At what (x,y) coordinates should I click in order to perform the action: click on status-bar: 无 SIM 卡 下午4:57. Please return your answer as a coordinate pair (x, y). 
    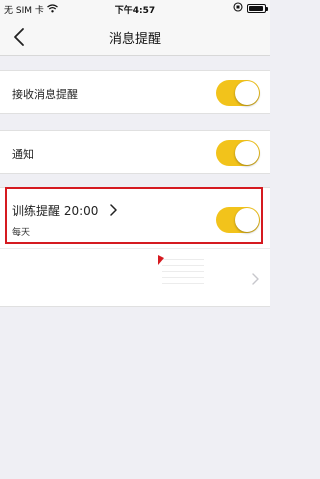
    Looking at the image, I should click on (135, 9).